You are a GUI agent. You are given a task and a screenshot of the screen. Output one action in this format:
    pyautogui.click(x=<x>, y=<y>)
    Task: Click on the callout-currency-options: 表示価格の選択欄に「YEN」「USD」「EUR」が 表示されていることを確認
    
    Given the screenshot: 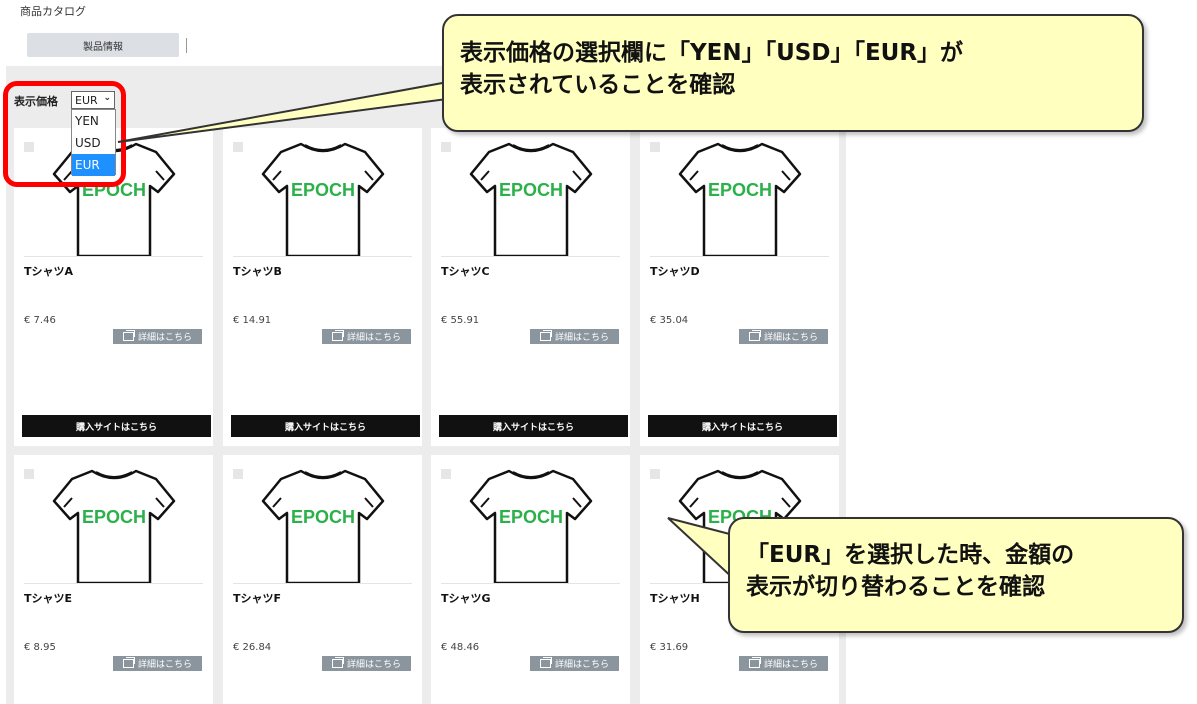 What is the action you would take?
    pyautogui.click(x=793, y=73)
    